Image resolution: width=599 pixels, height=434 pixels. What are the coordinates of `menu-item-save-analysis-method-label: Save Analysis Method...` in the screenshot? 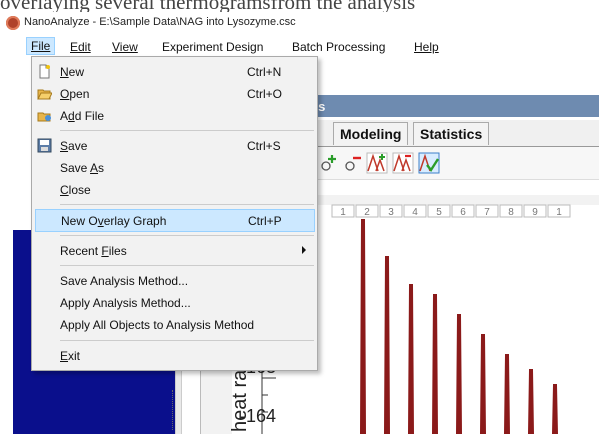 It's located at (124, 281).